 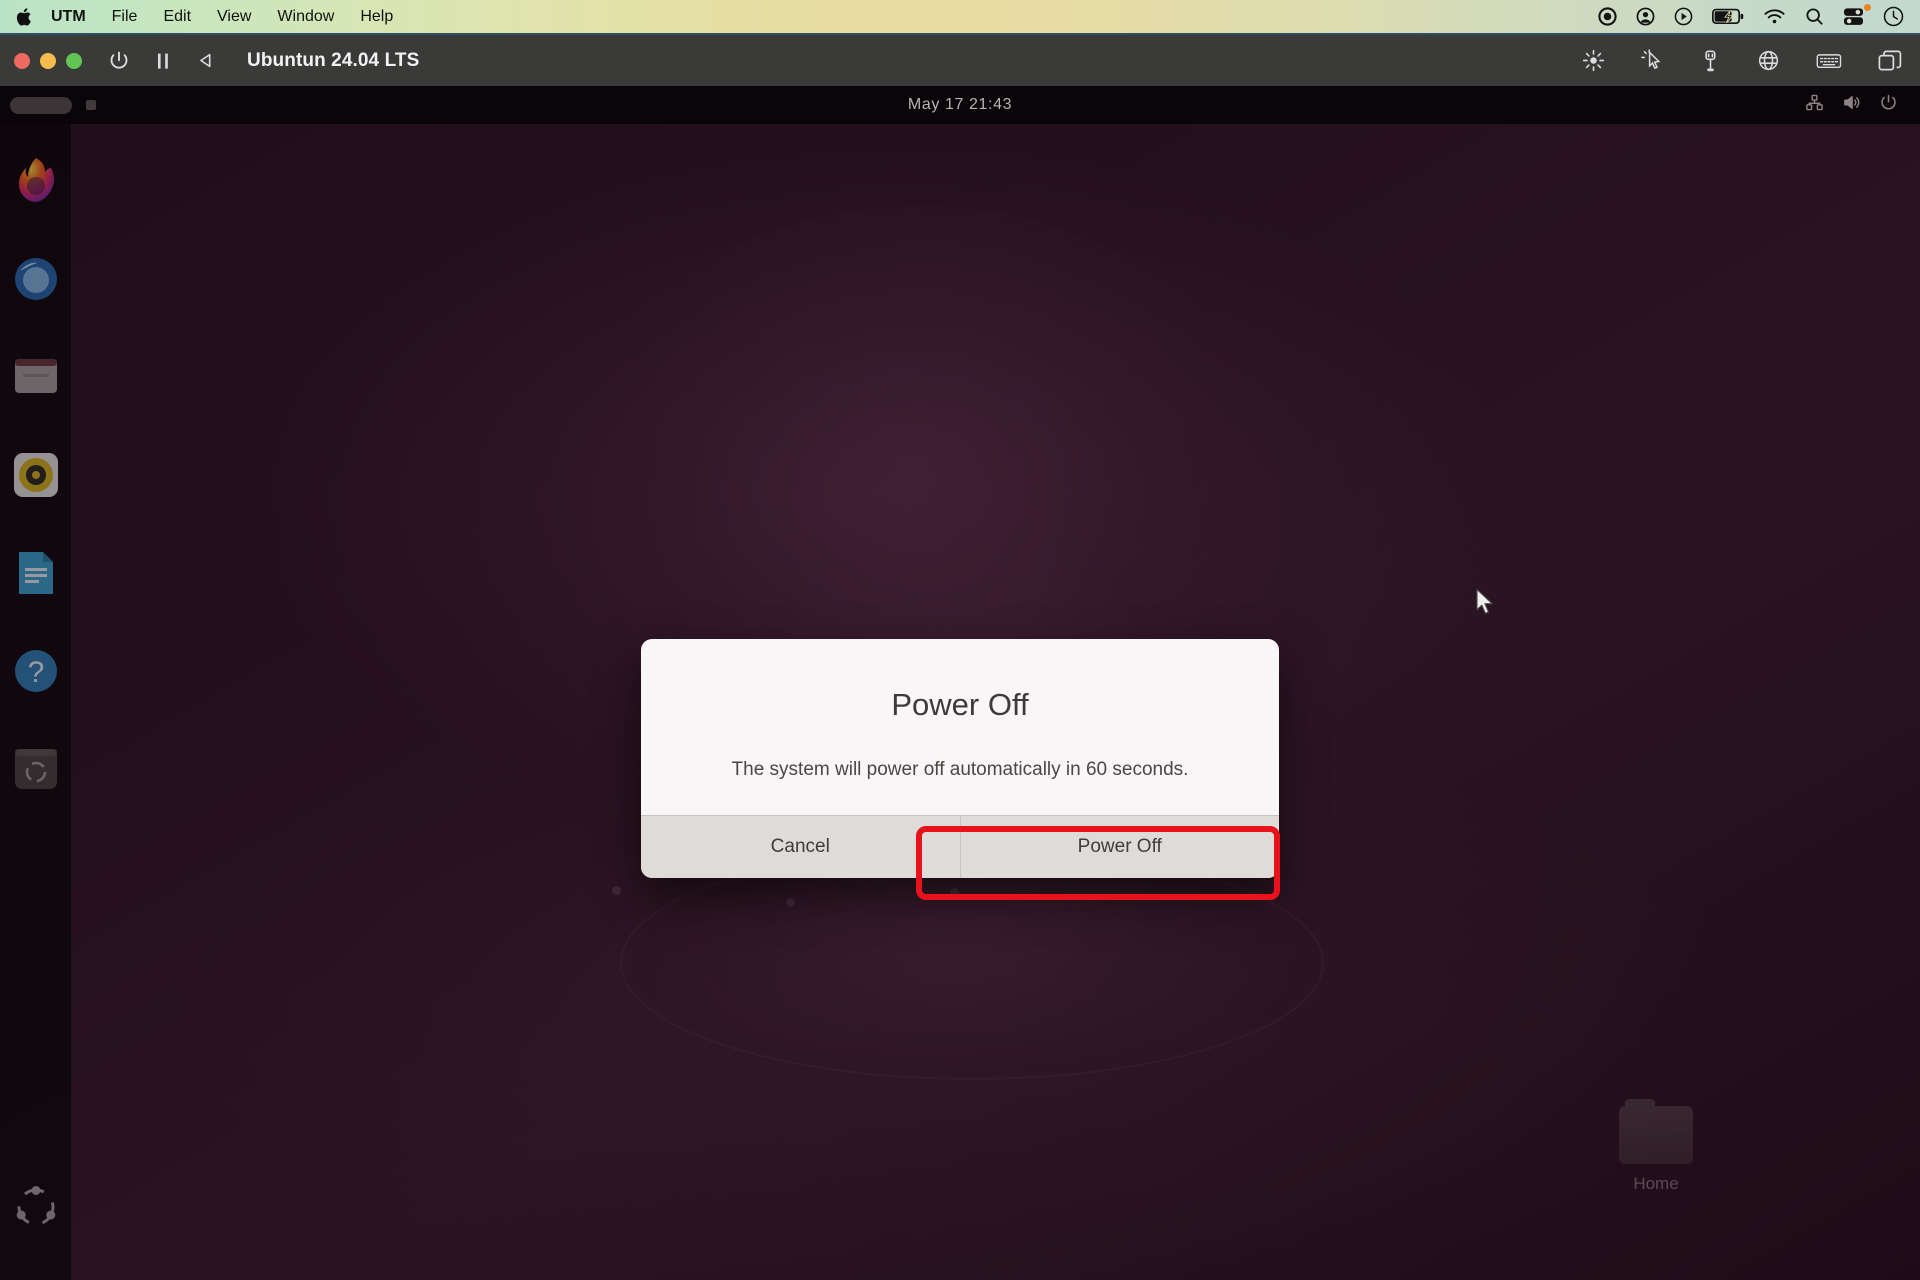 I want to click on power-menu-icon, so click(x=1888, y=105).